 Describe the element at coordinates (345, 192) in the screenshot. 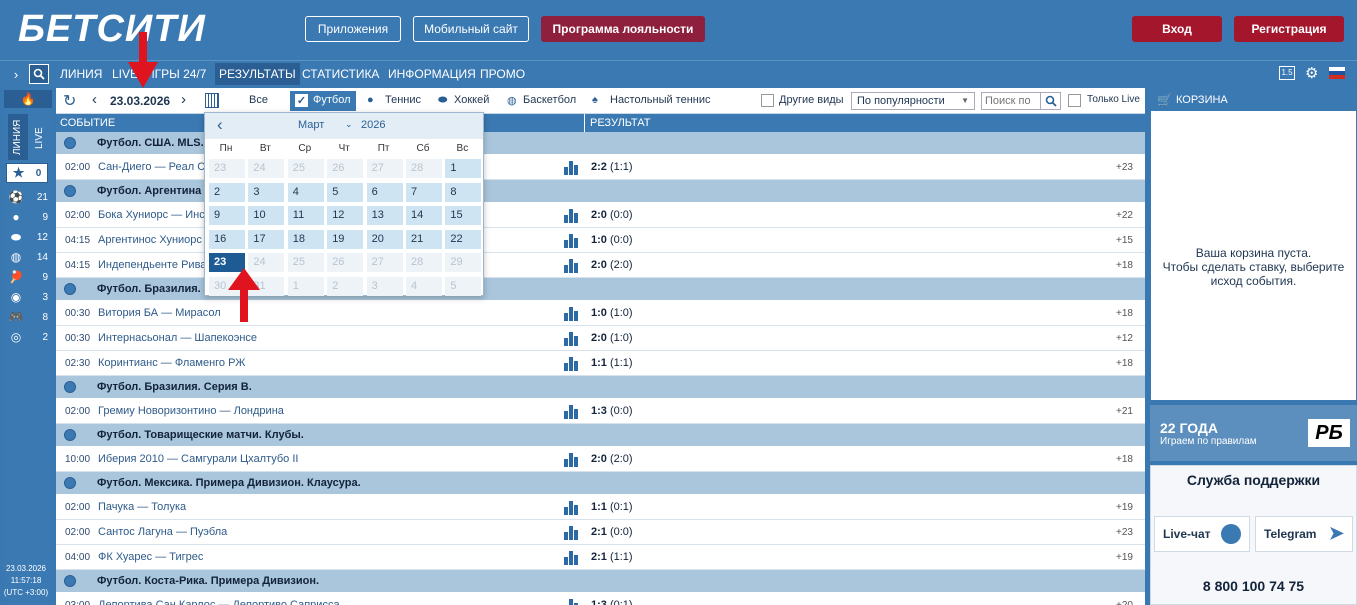

I see `calendar-day: 5` at that location.